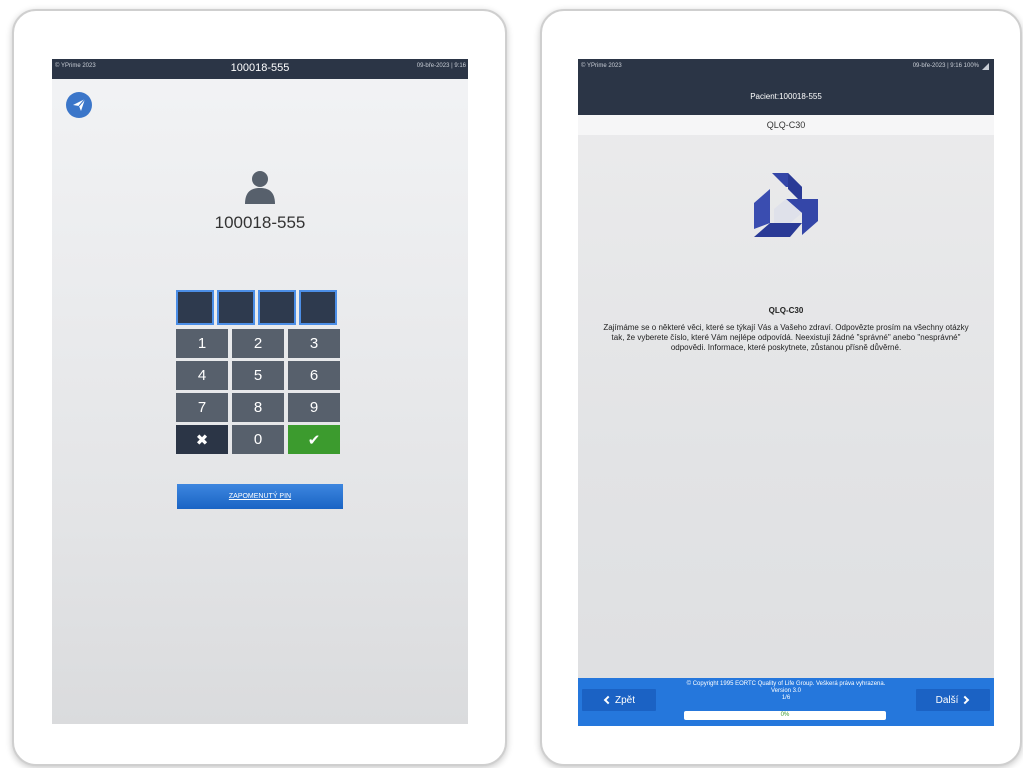 Image resolution: width=1023 pixels, height=768 pixels. Describe the element at coordinates (985, 66) in the screenshot. I see `signal-icon` at that location.